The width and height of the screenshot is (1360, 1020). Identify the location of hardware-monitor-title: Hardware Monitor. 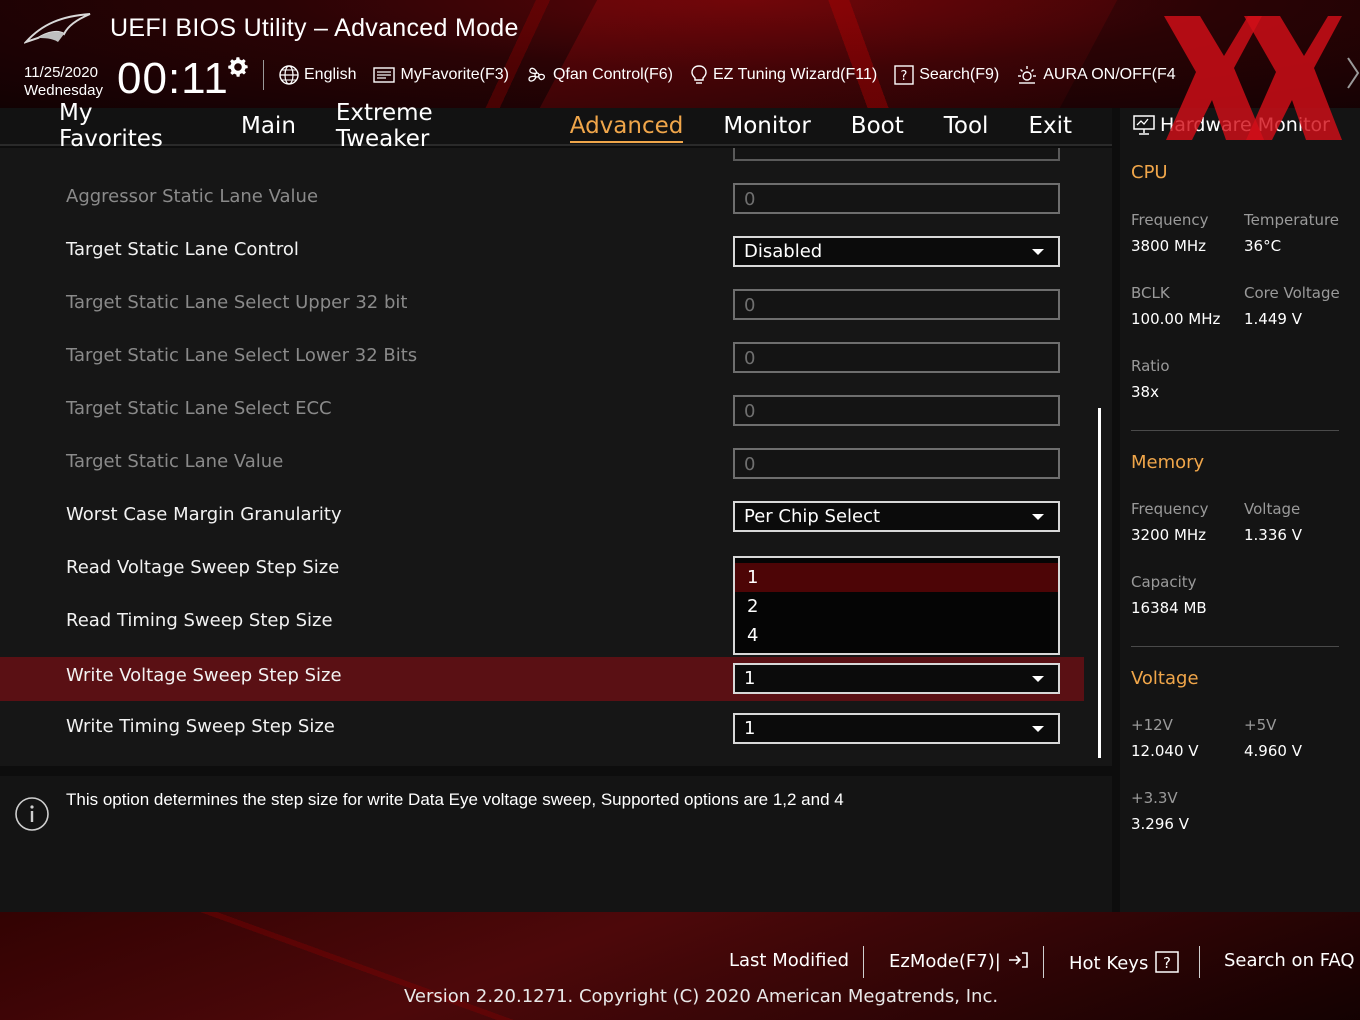
(1245, 125).